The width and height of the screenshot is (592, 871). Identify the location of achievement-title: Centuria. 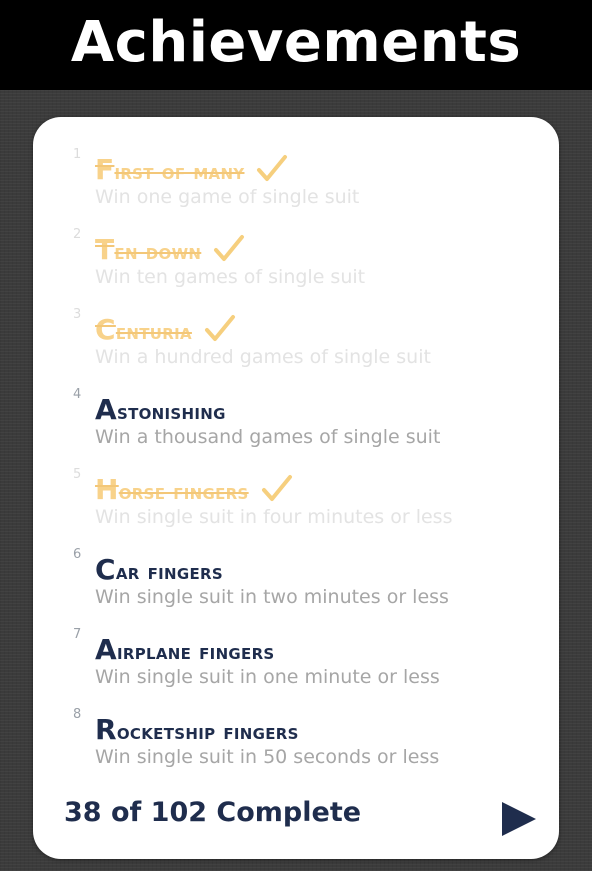
(143, 329).